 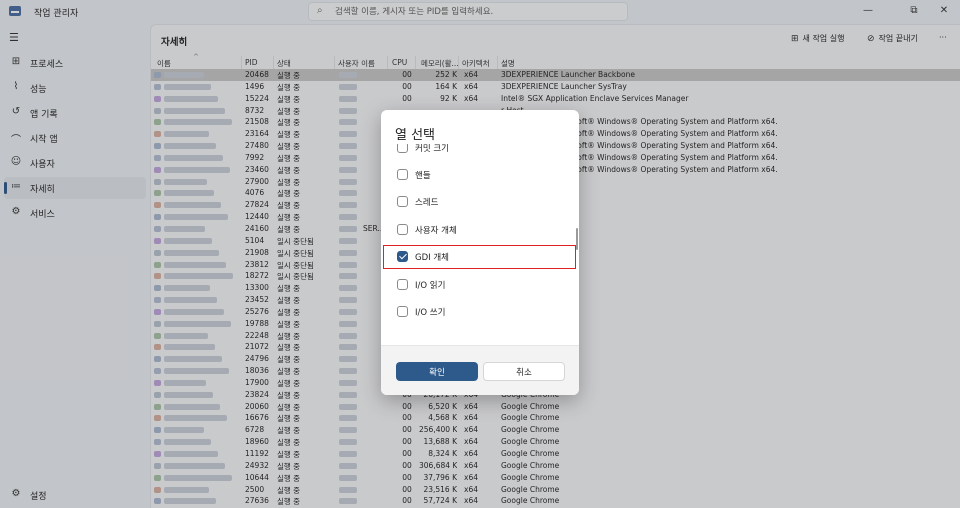 What do you see at coordinates (480, 175) in the screenshot?
I see `option-handles: 핸들` at bounding box center [480, 175].